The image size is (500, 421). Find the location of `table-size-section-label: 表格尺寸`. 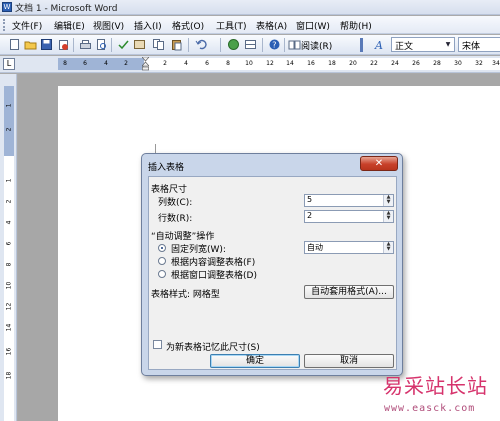

table-size-section-label: 表格尺寸 is located at coordinates (169, 190).